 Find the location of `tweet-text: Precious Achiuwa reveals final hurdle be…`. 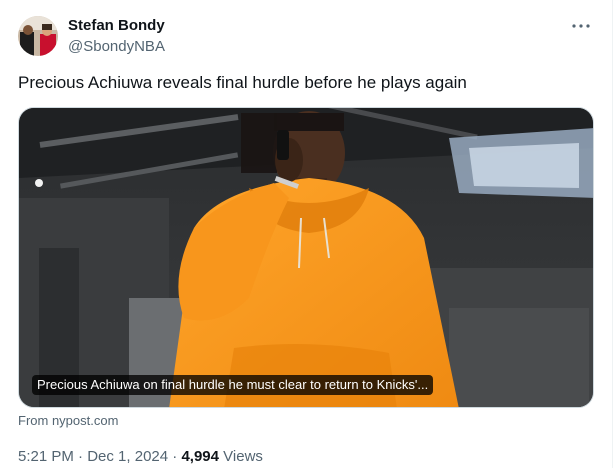

tweet-text: Precious Achiuwa reveals final hurdle be… is located at coordinates (242, 82).